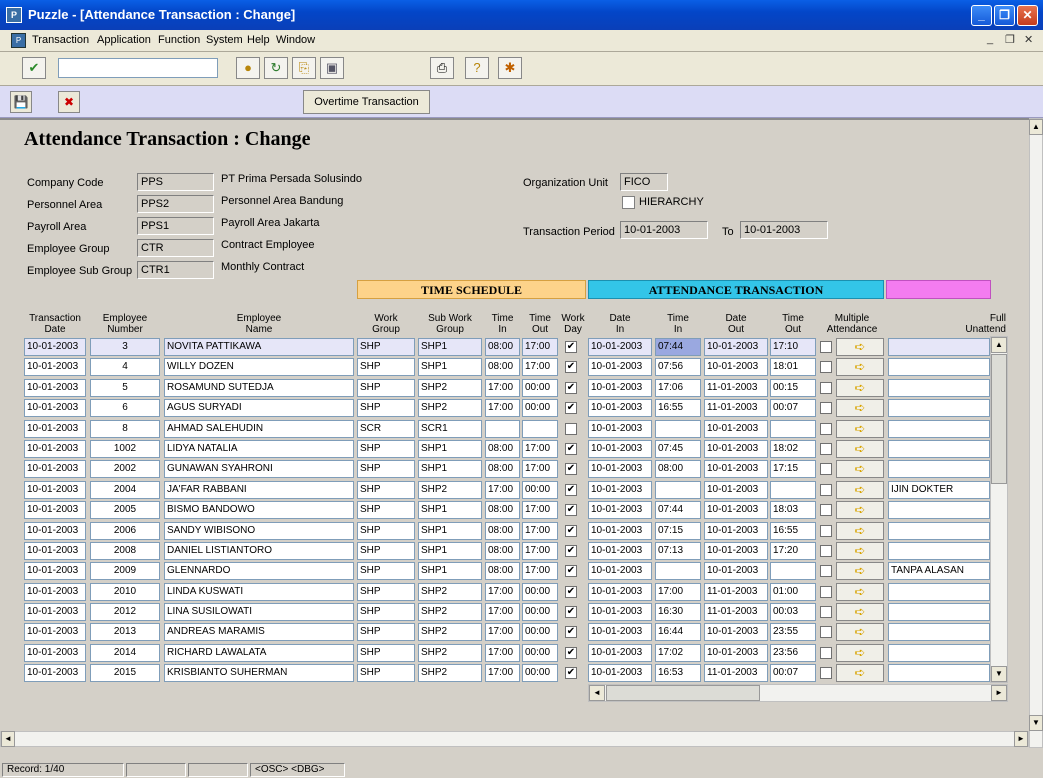 Image resolution: width=1043 pixels, height=778 pixels. I want to click on cell-employee-number: 2013, so click(125, 632).